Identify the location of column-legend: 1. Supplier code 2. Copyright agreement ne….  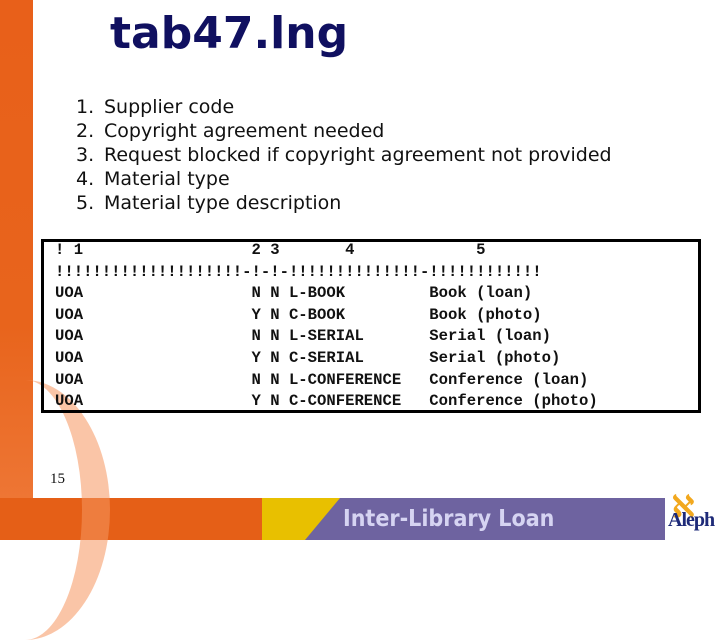
(344, 155).